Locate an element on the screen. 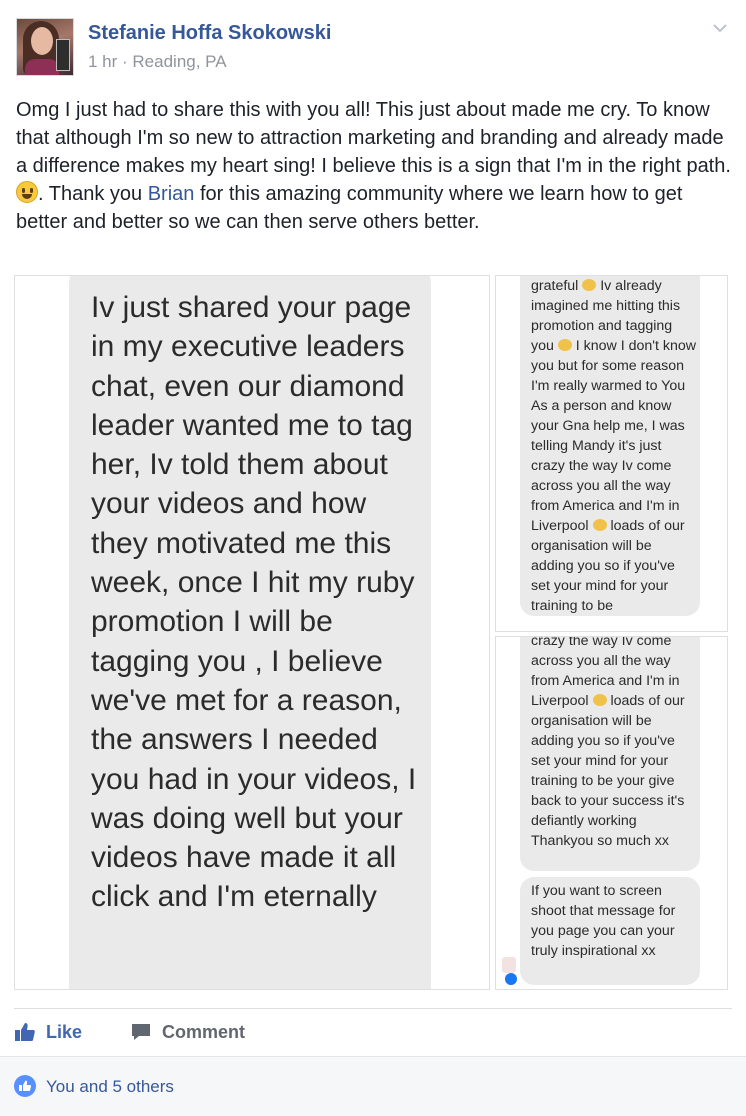  praying-hands-icon is located at coordinates (589, 285).